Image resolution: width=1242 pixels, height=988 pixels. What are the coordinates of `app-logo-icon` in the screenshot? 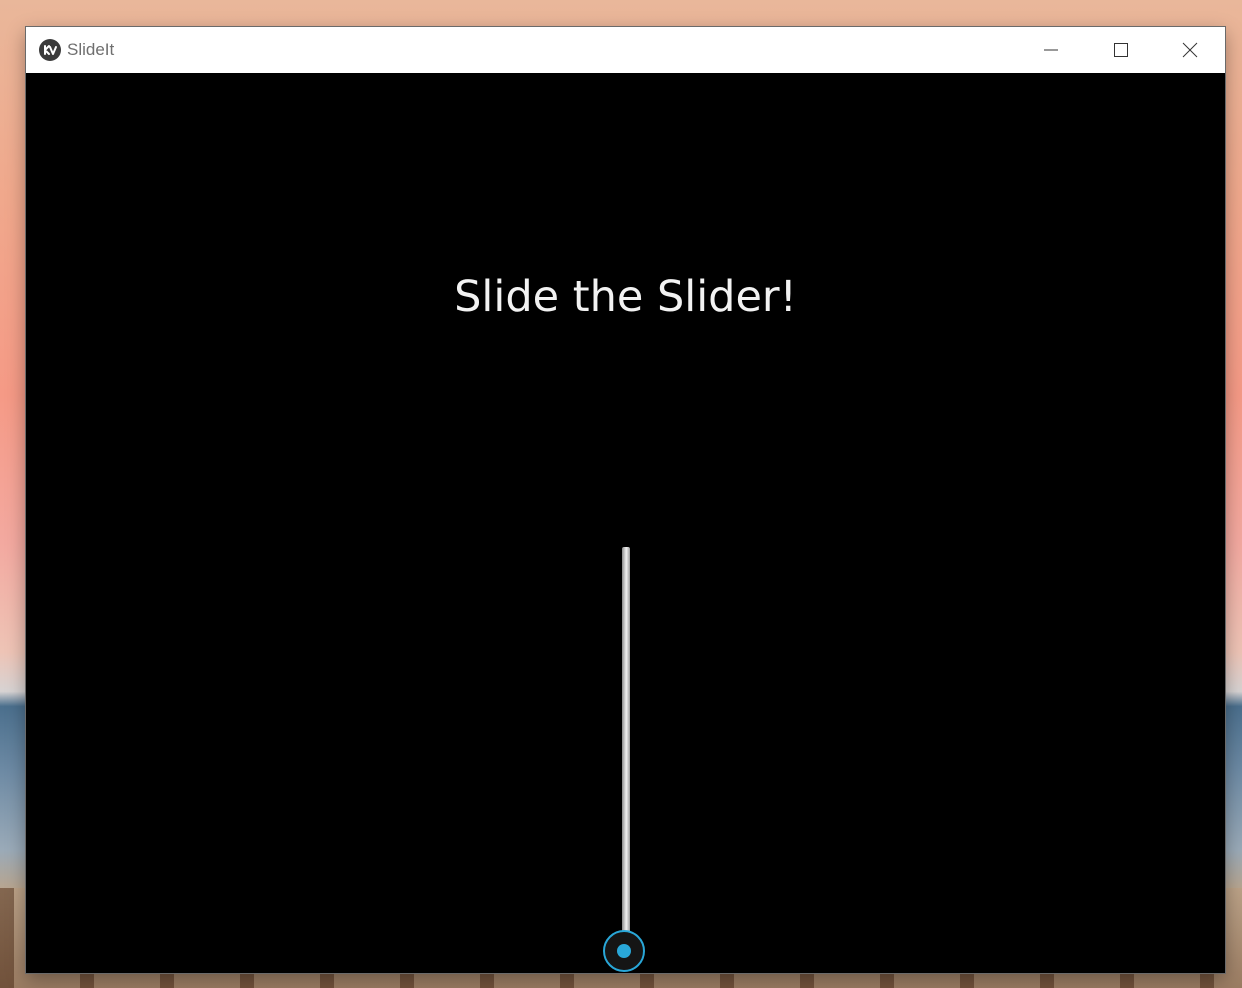 It's located at (50, 50).